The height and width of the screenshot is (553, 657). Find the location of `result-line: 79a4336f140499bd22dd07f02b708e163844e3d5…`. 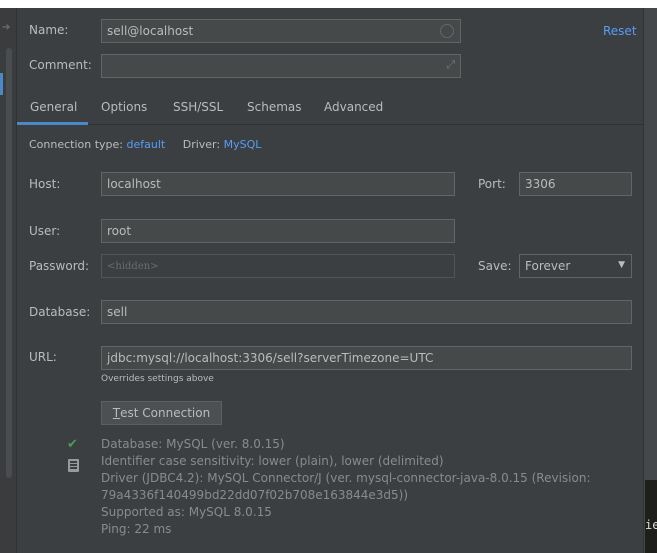

result-line: 79a4336f140499bd22dd07f02b708e163844e3d5… is located at coordinates (255, 495).